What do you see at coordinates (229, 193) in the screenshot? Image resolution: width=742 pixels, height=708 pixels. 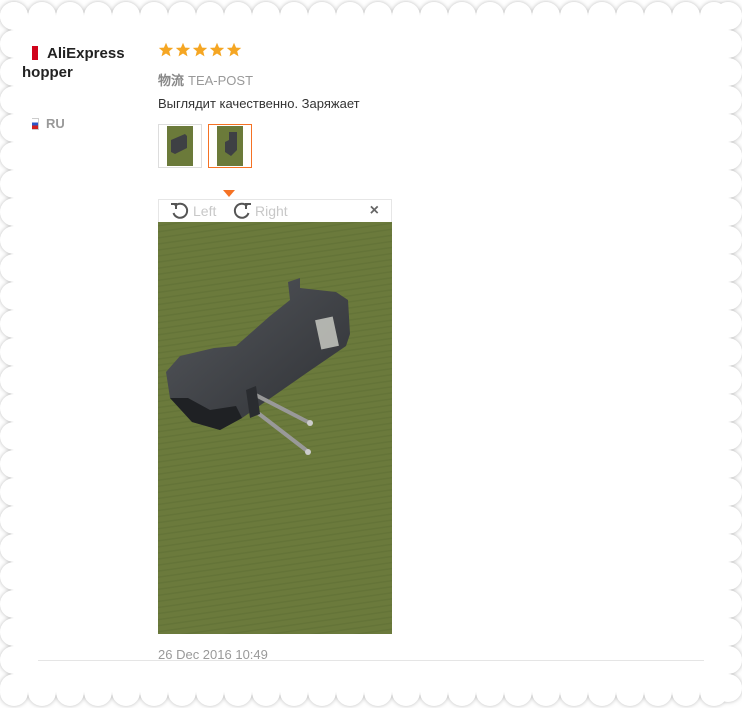 I see `active-thumb-indicator` at bounding box center [229, 193].